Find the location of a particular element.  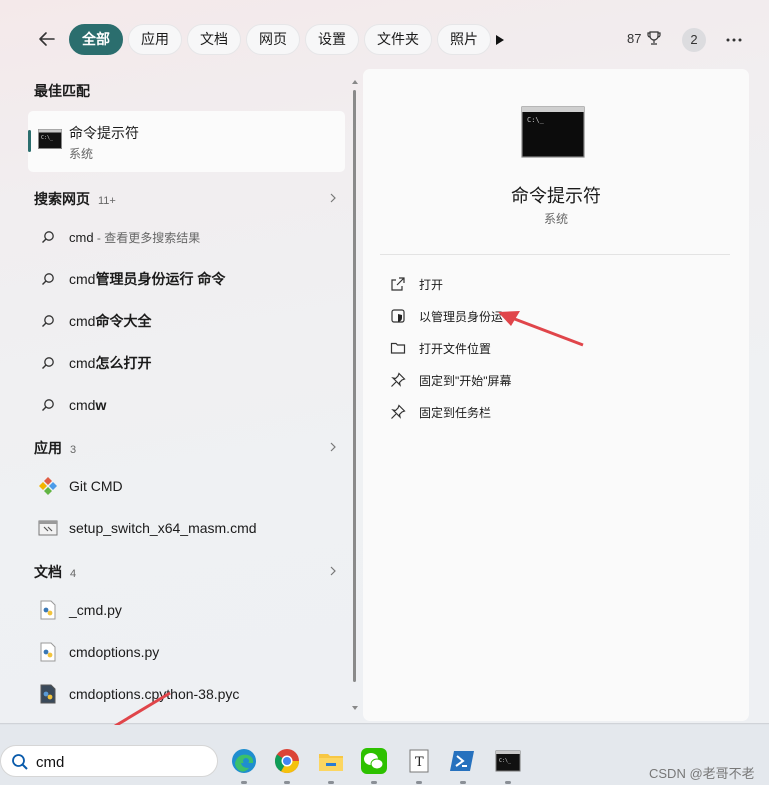

watermark-text: CSDN @老哥不老 is located at coordinates (702, 773).